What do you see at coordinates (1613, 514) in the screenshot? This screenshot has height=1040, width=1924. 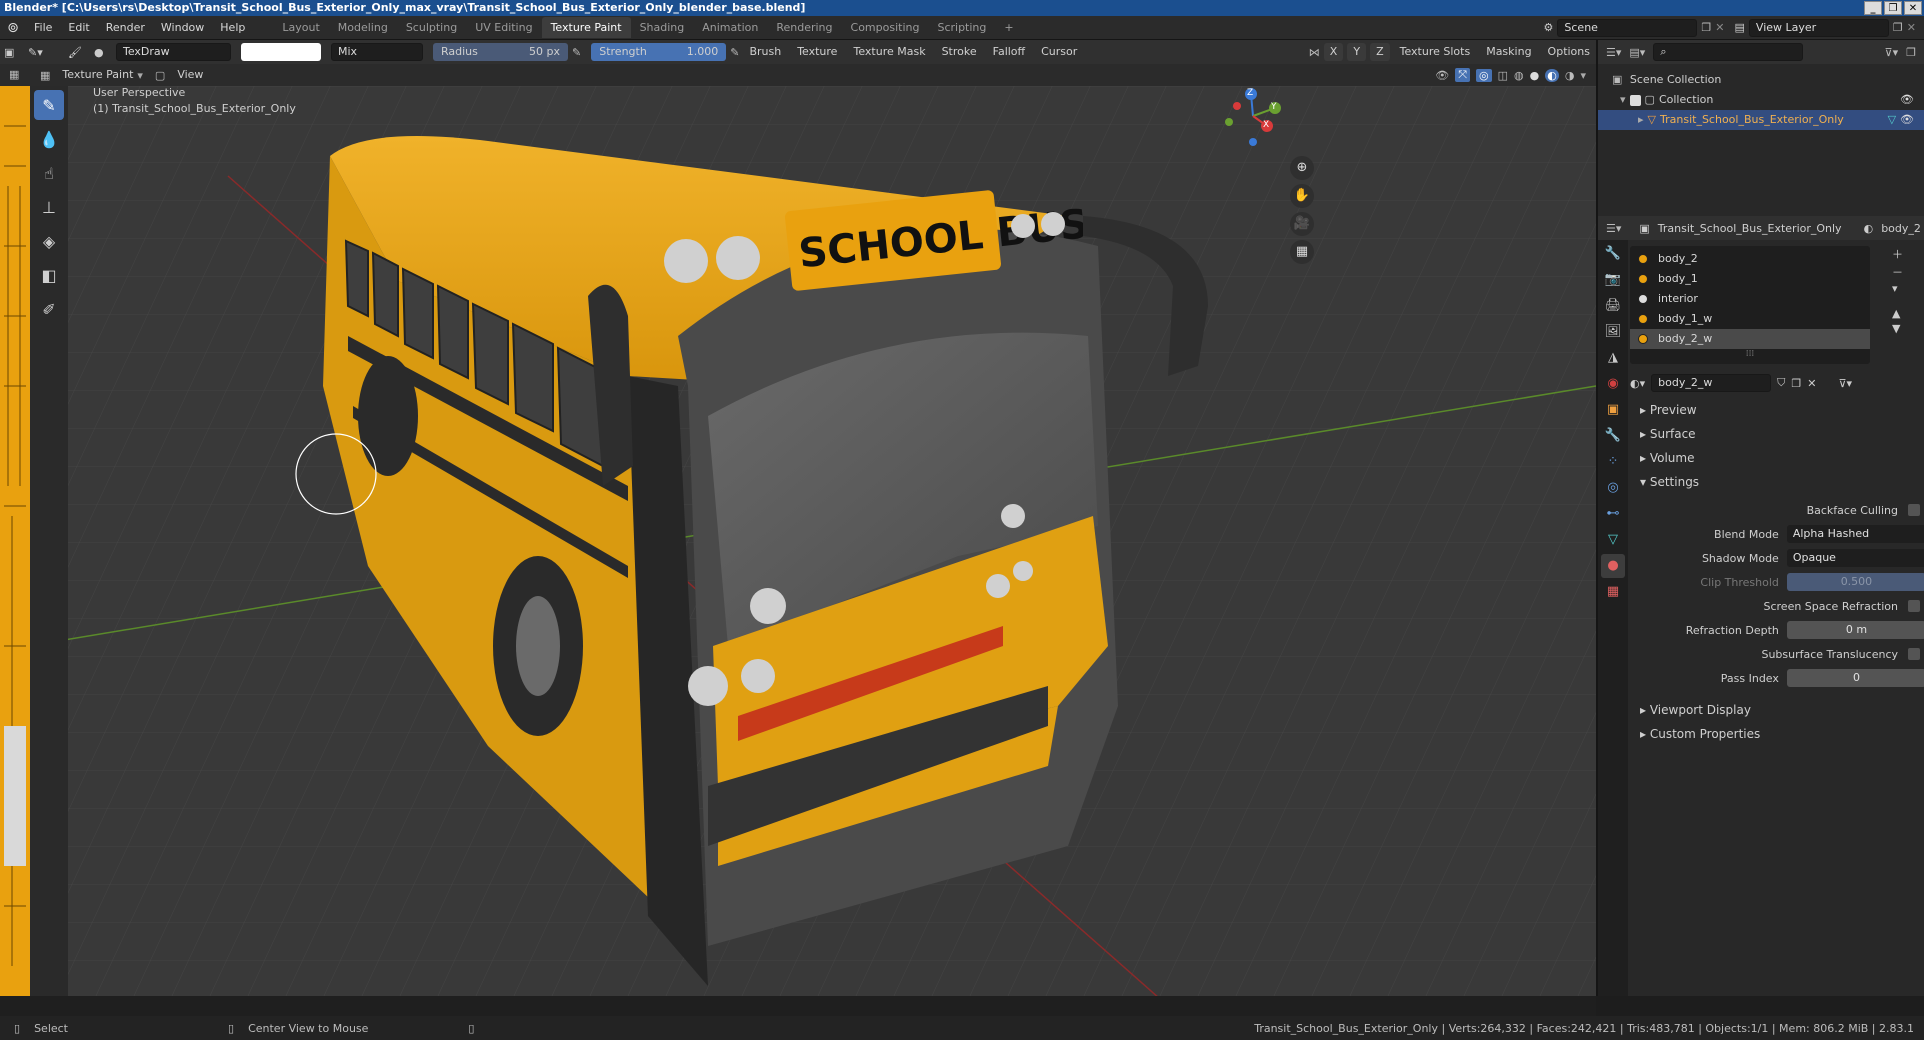 I see `tab-constraints: ⊷` at bounding box center [1613, 514].